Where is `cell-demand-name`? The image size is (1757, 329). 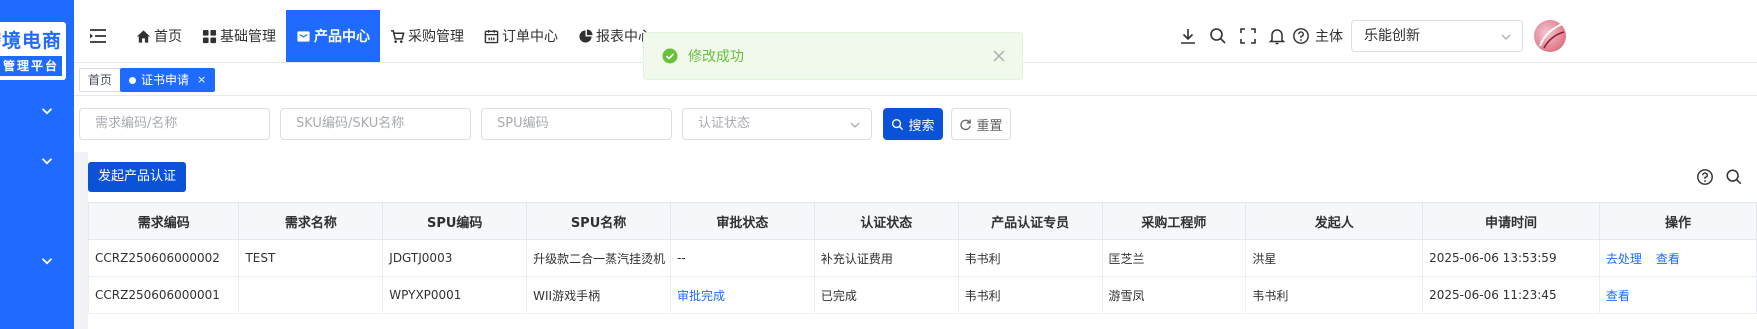
cell-demand-name is located at coordinates (311, 295).